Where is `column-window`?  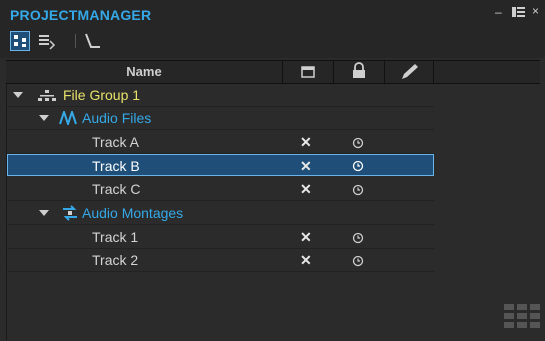
column-window is located at coordinates (308, 72).